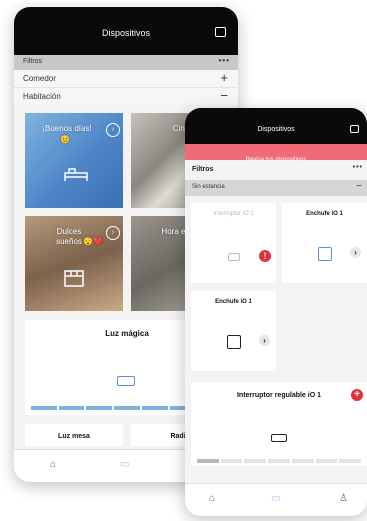  I want to click on scene-label: ¡Buenos días!, so click(67, 128).